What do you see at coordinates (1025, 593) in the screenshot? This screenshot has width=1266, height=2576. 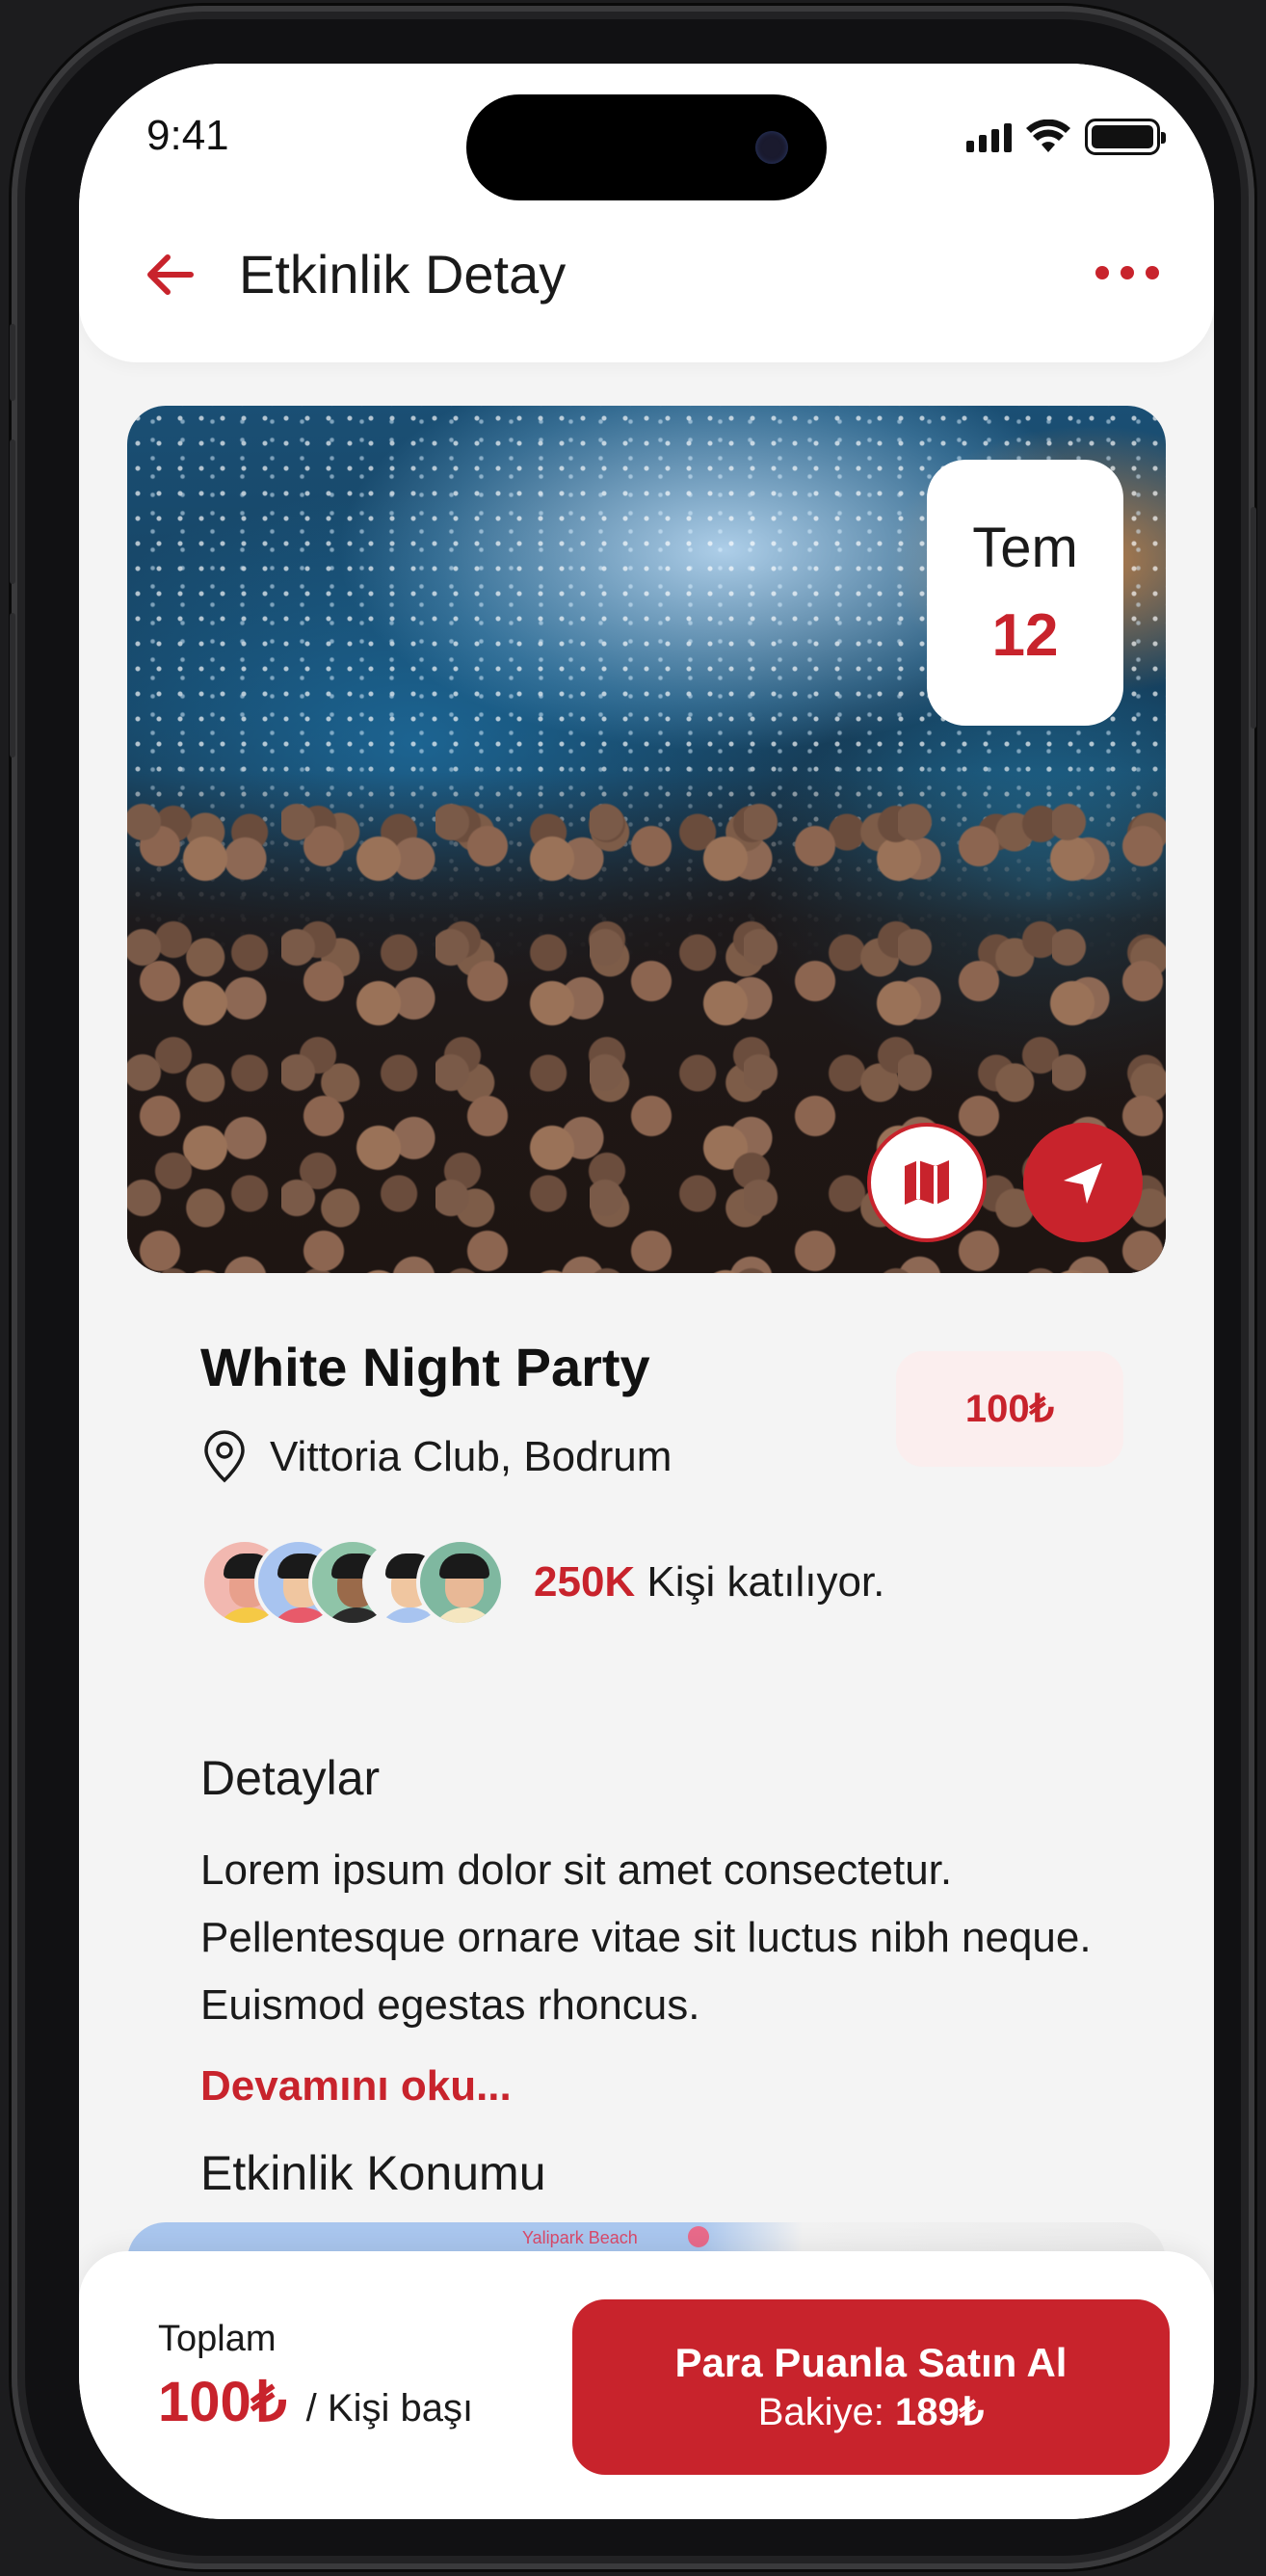 I see `date-card: Tem 12` at bounding box center [1025, 593].